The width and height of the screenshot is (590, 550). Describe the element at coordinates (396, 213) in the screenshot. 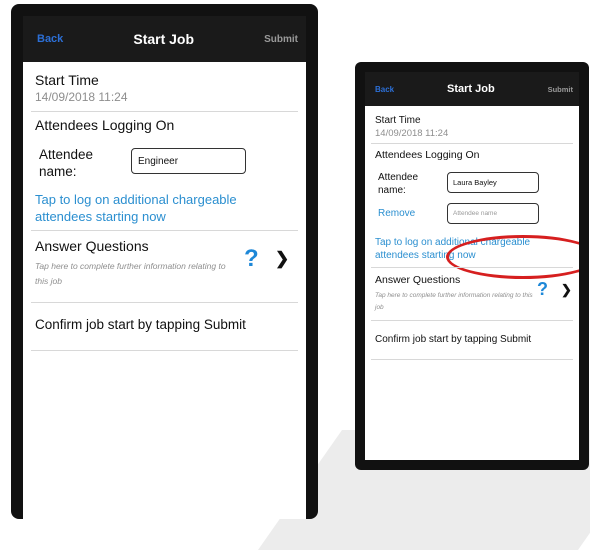

I see `remove-attendee-link: Remove` at that location.